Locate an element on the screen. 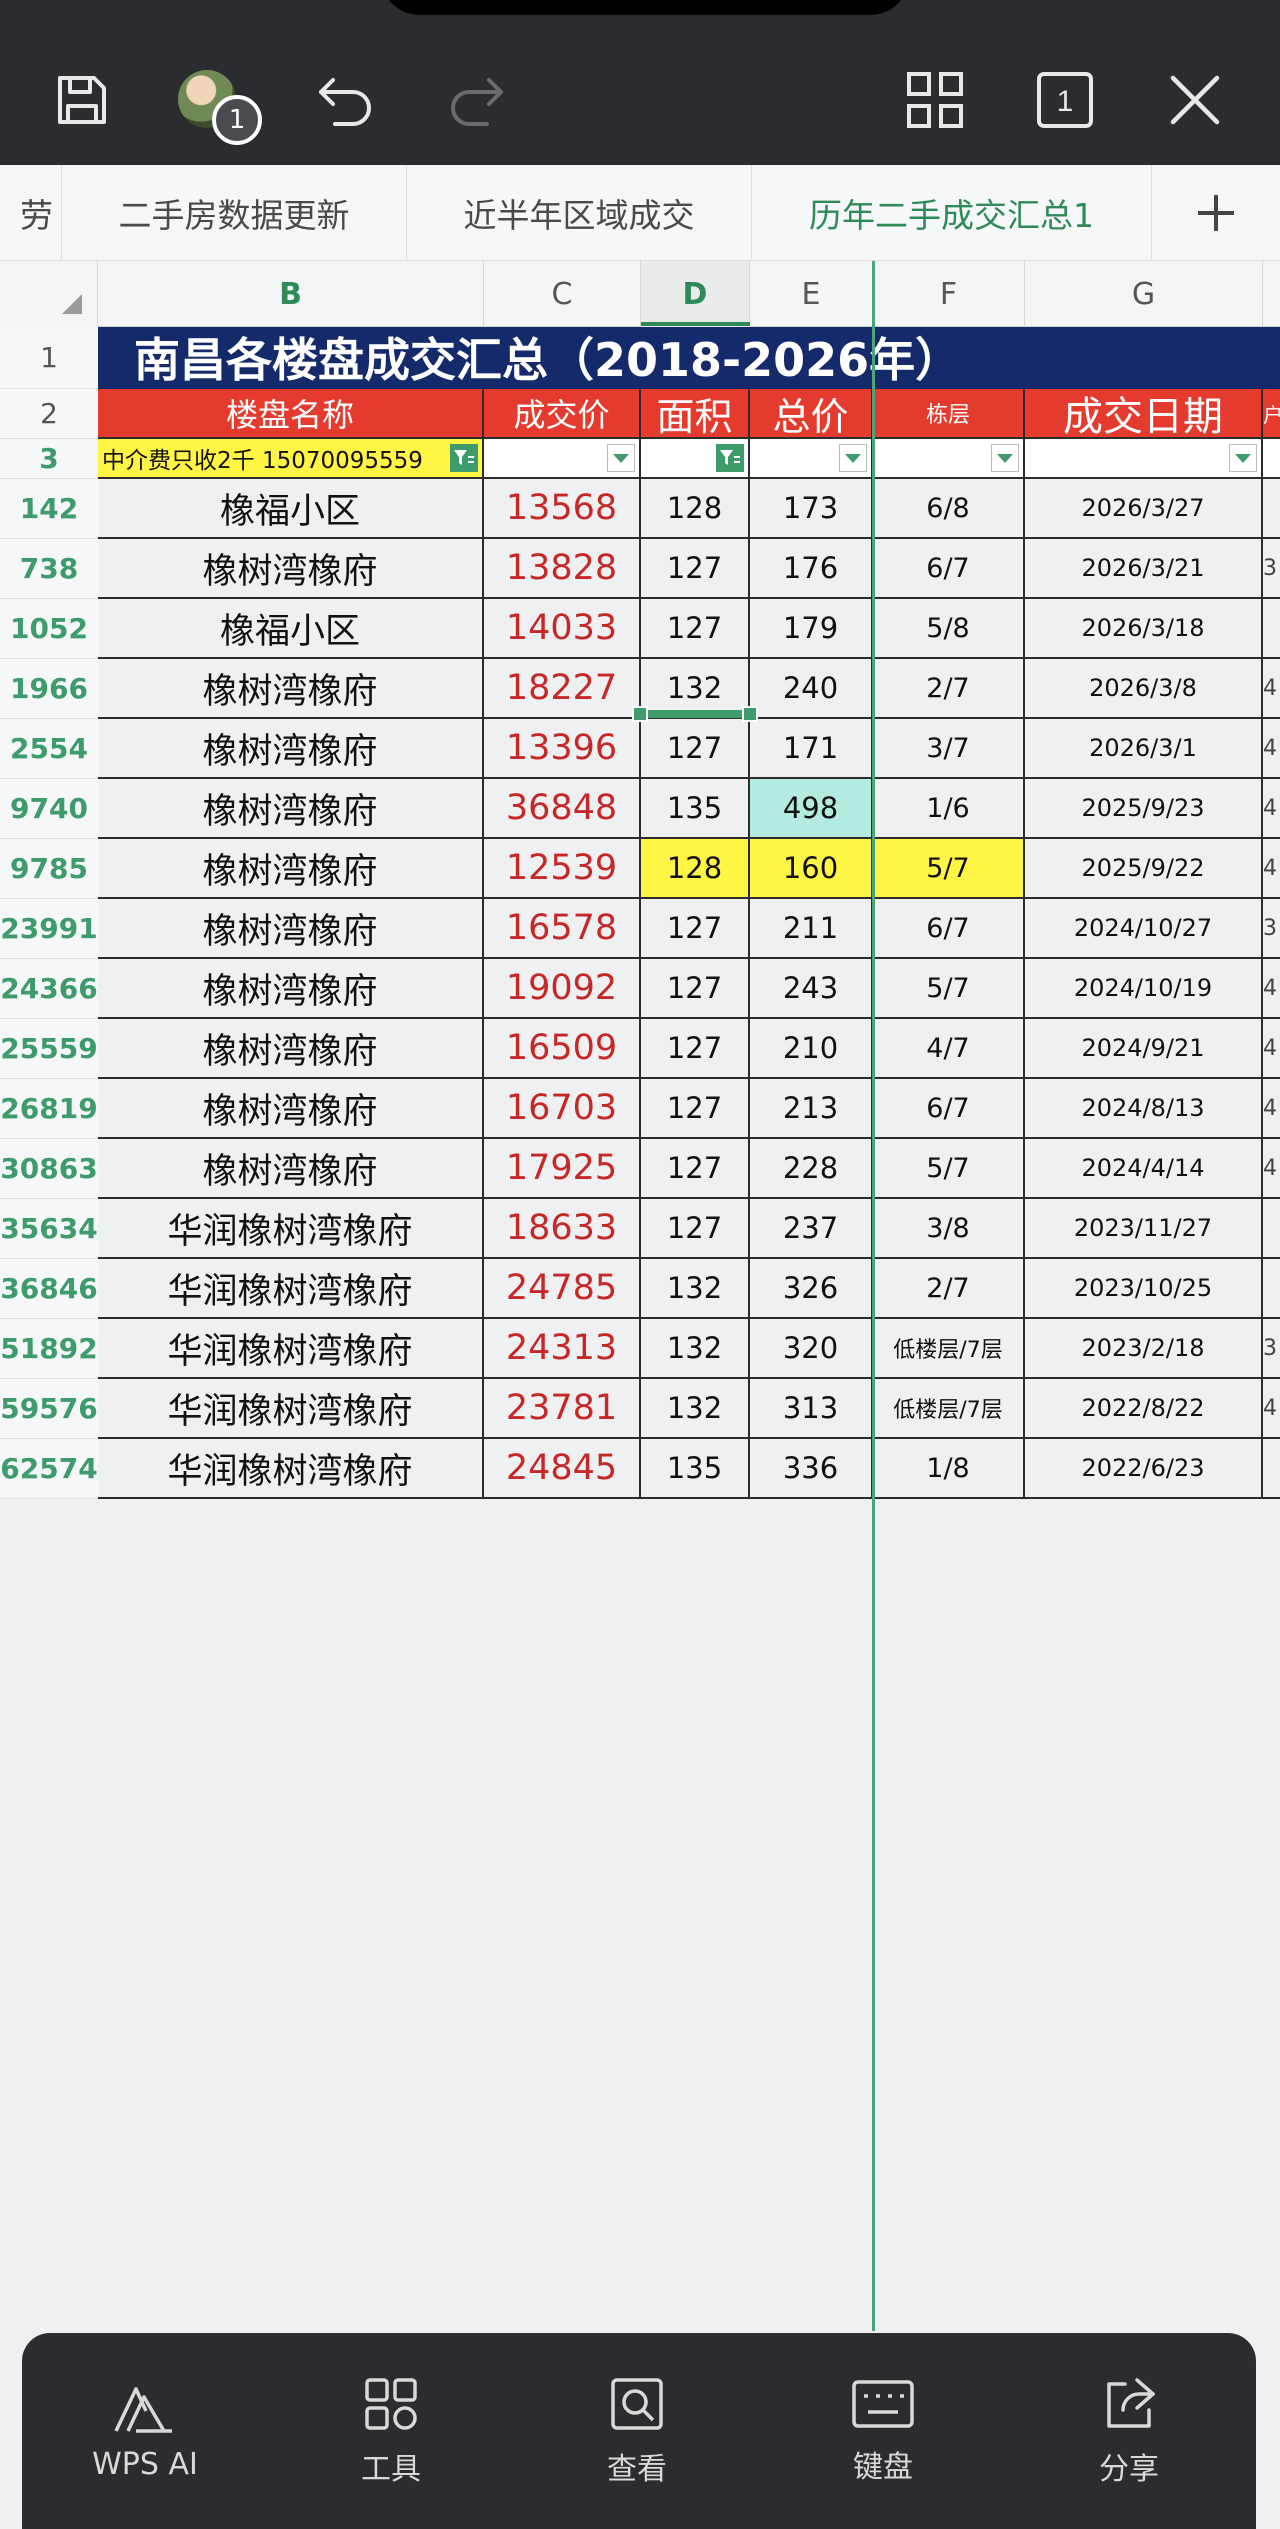 This screenshot has height=2529, width=1280. row-number: 142 is located at coordinates (49, 509).